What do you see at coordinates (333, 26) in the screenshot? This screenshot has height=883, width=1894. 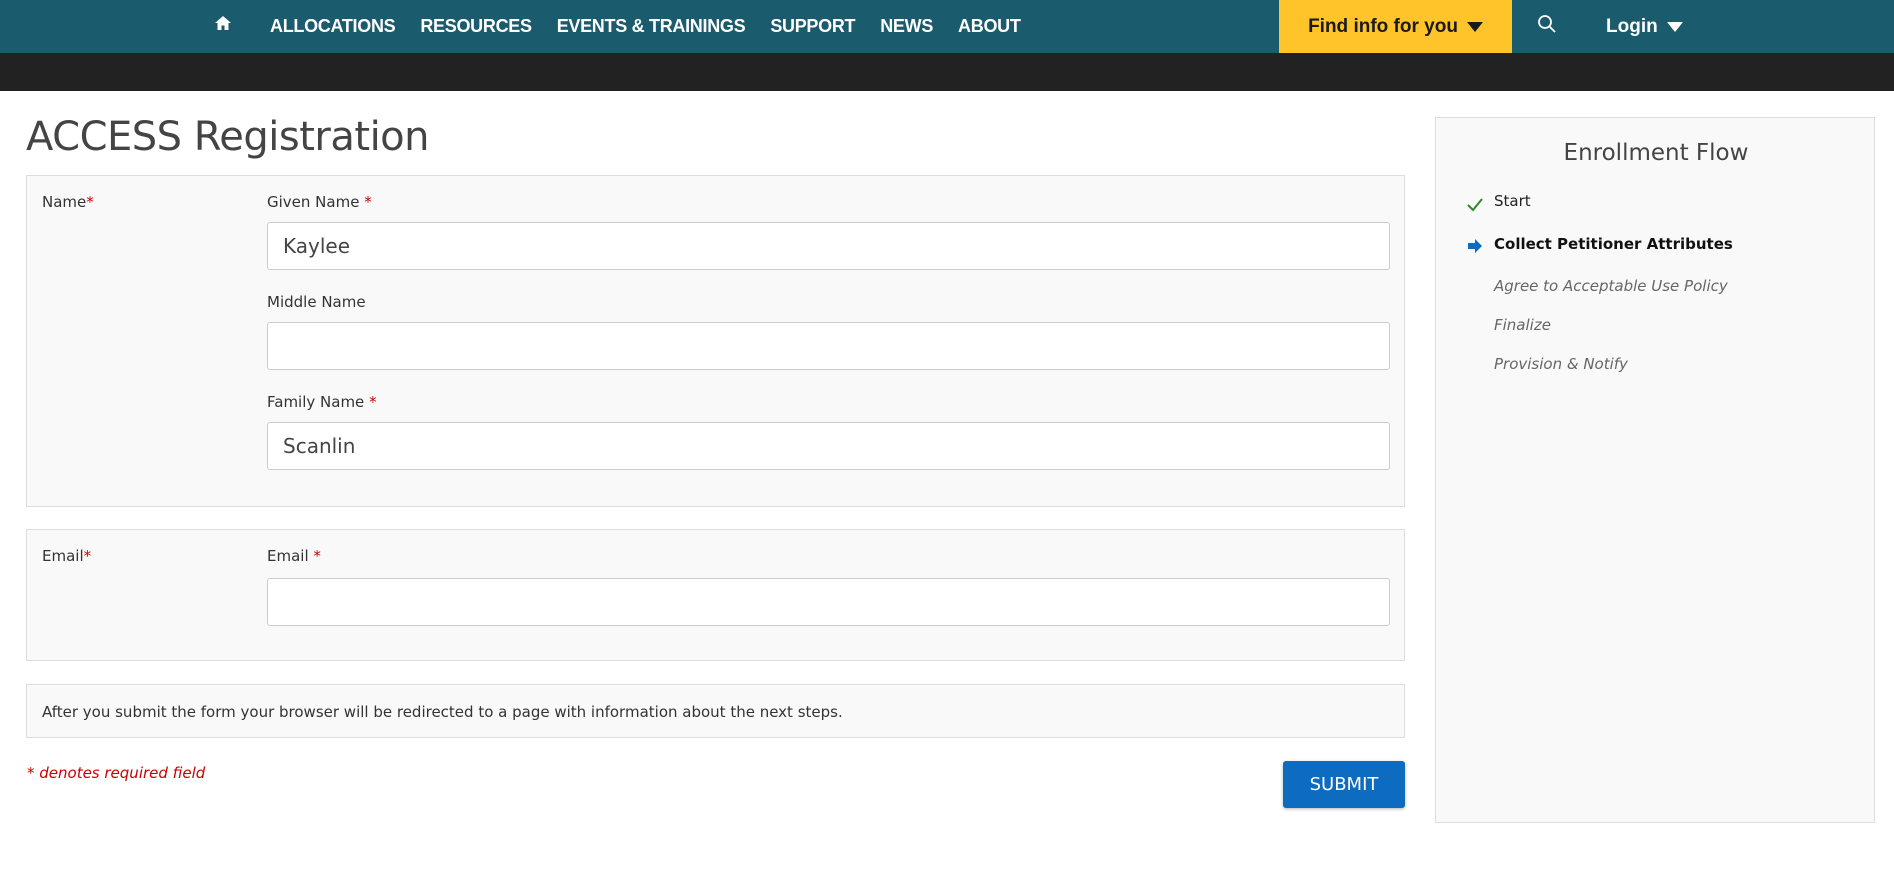 I see `nav-link-allocations: ALLOCATIONS` at bounding box center [333, 26].